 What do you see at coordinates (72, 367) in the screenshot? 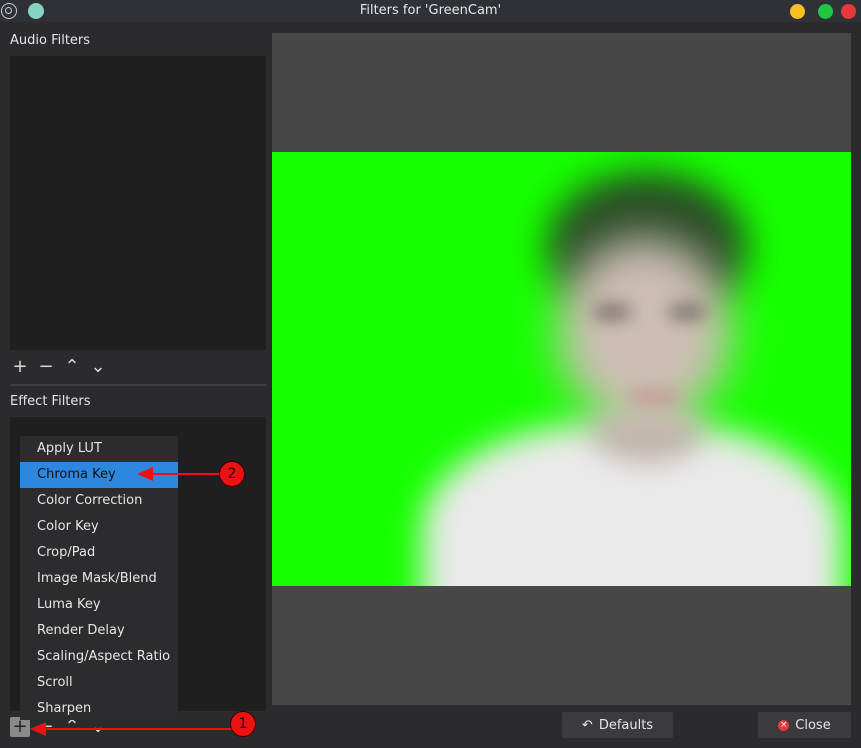
I see `move-audio-filter-up-button: ⌃` at bounding box center [72, 367].